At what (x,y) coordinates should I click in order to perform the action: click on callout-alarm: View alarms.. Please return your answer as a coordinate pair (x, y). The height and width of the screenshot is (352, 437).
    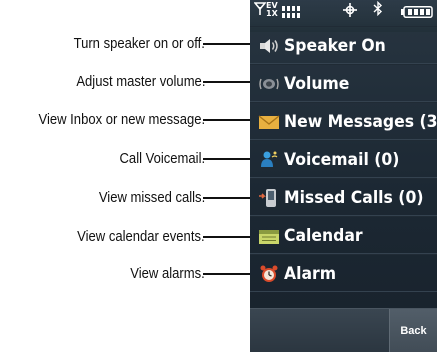
    Looking at the image, I should click on (137, 274).